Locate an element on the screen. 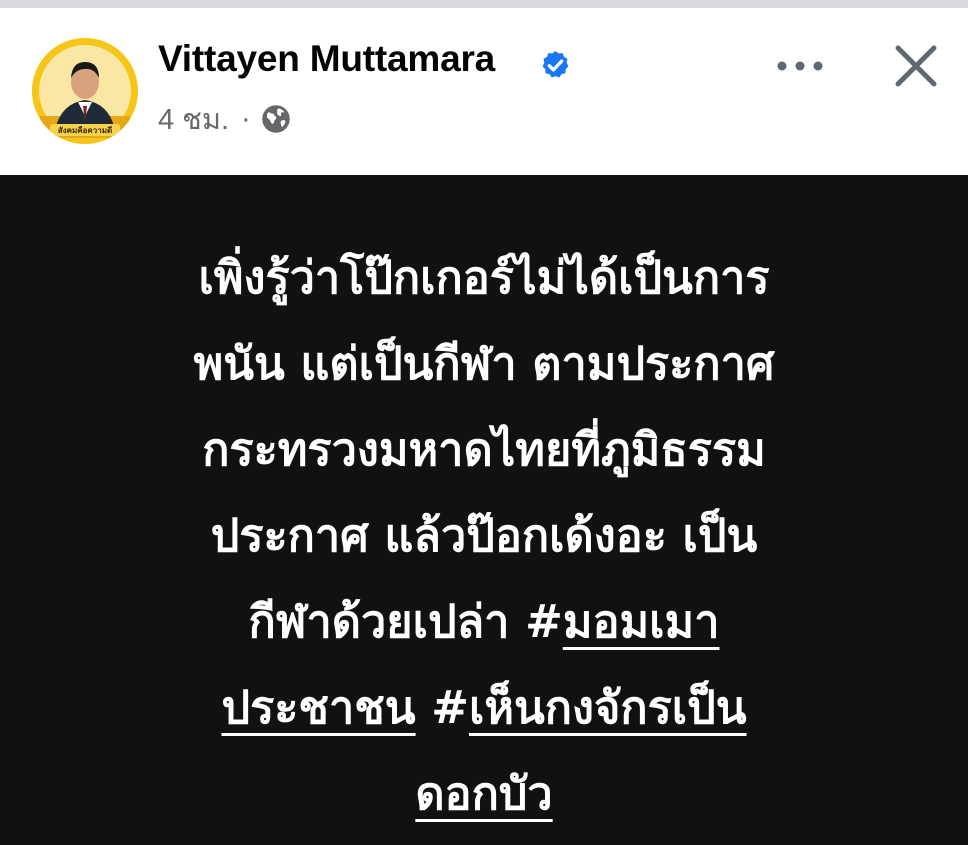  close-button is located at coordinates (916, 66).